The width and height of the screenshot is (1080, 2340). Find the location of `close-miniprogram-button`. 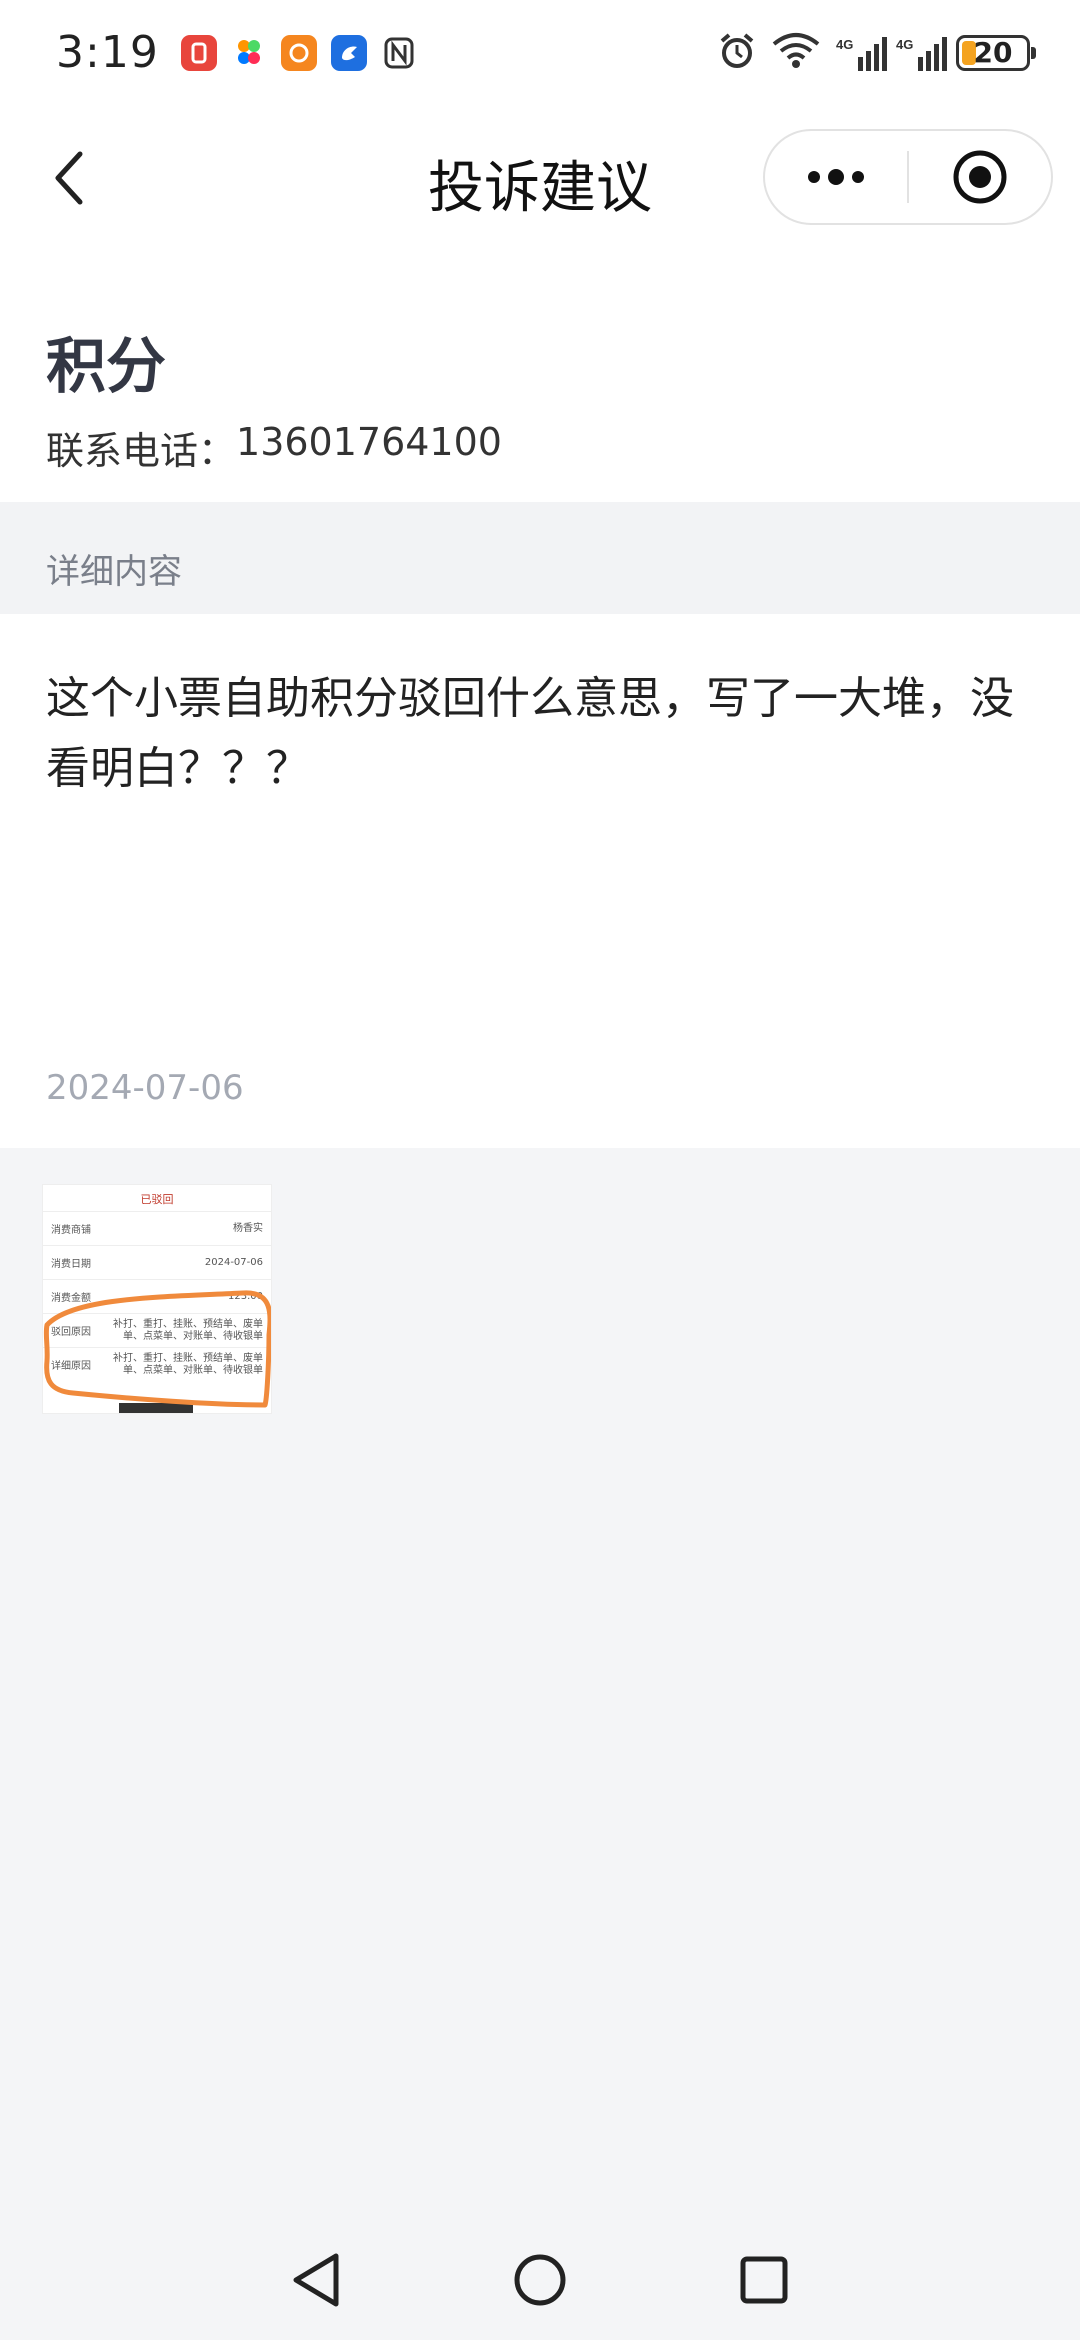

close-miniprogram-button is located at coordinates (980, 177).